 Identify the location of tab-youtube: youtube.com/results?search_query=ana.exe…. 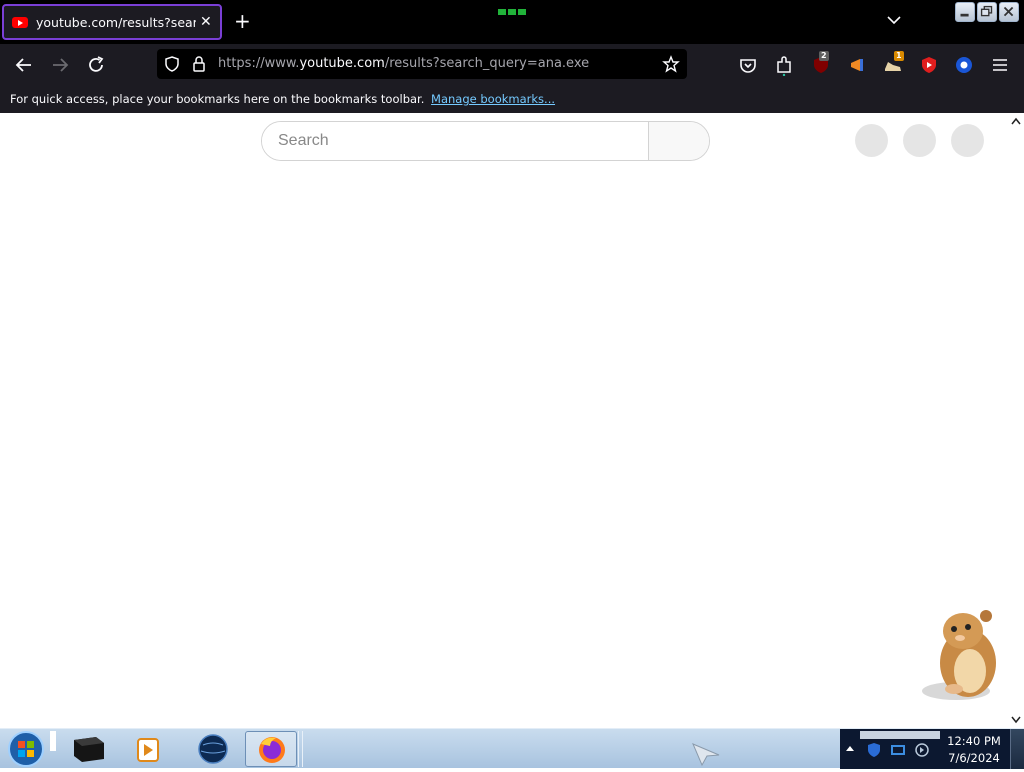
(112, 22).